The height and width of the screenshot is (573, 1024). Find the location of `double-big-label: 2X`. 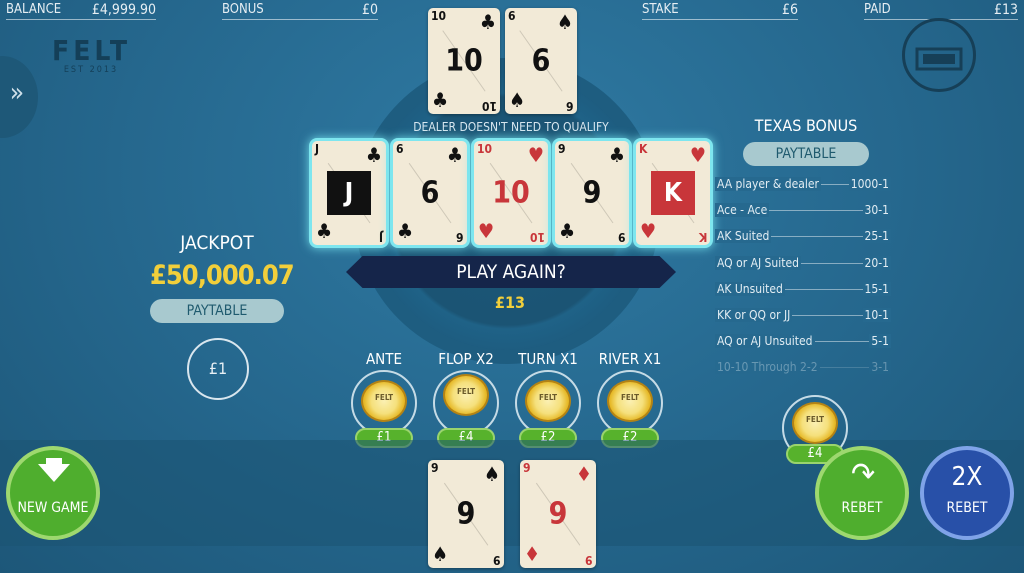

double-big-label: 2X is located at coordinates (967, 477).